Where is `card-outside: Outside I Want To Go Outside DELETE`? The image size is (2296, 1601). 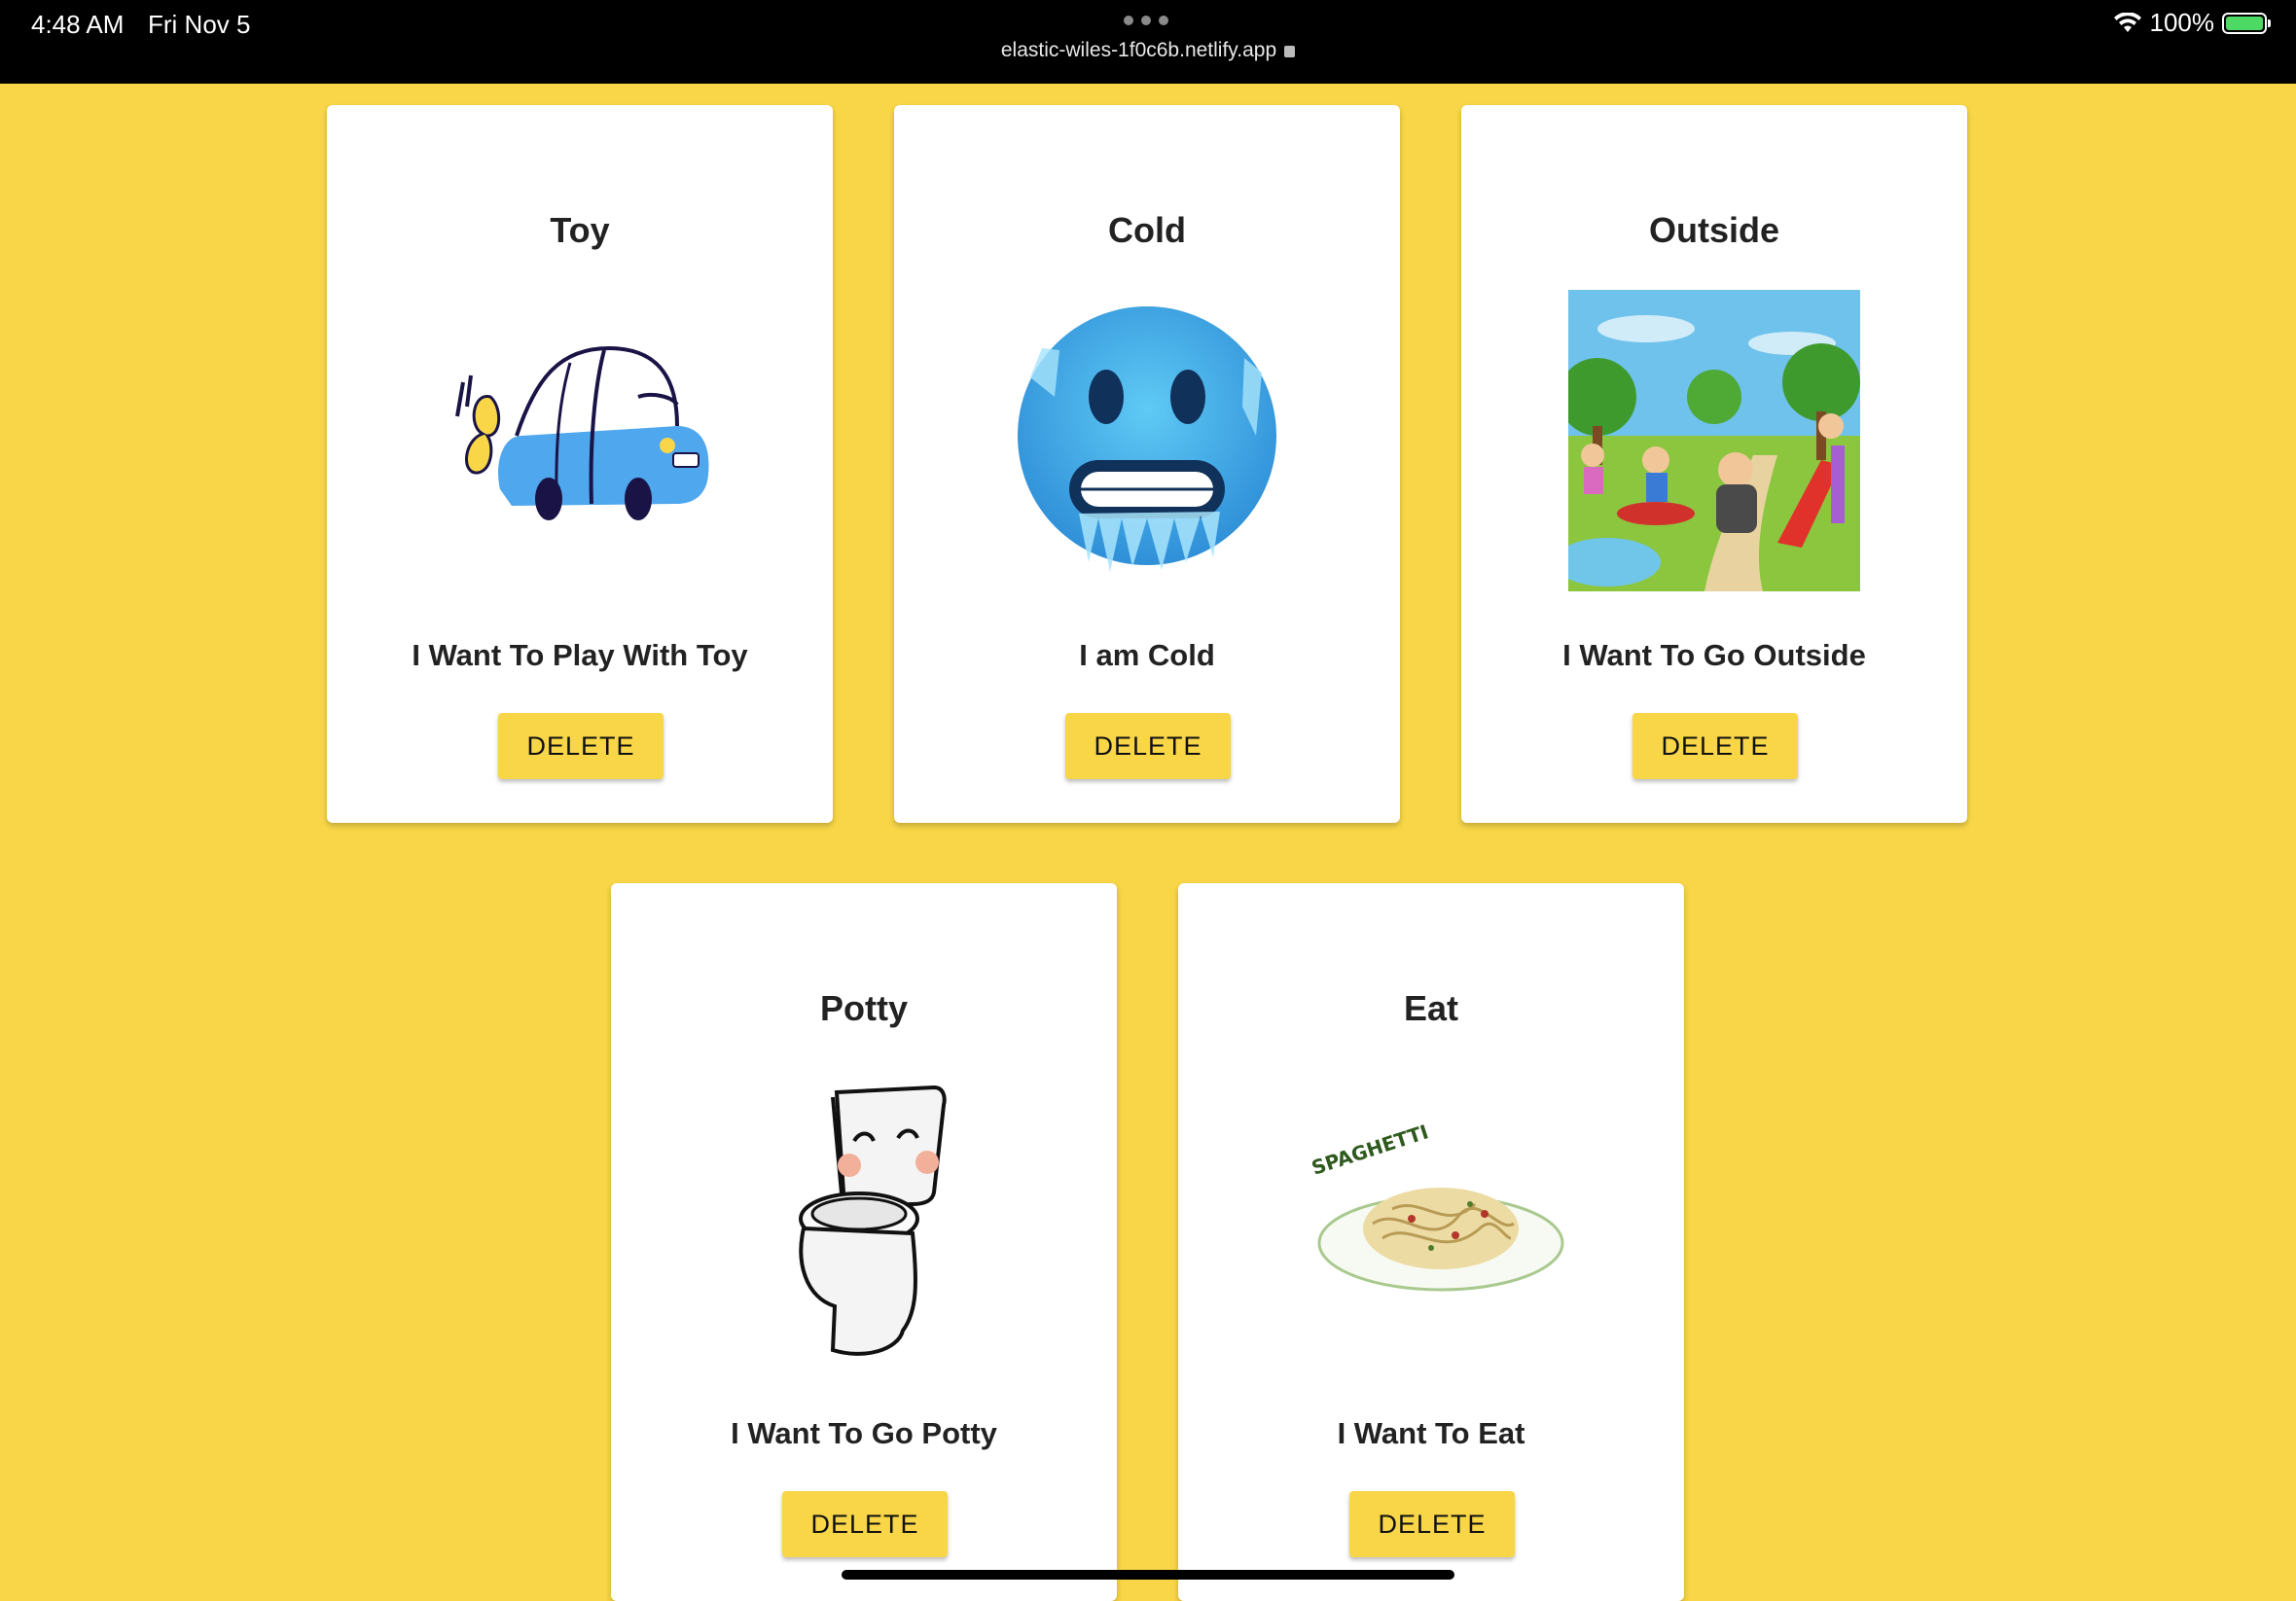
card-outside: Outside I Want To Go Outside DELETE is located at coordinates (1714, 464).